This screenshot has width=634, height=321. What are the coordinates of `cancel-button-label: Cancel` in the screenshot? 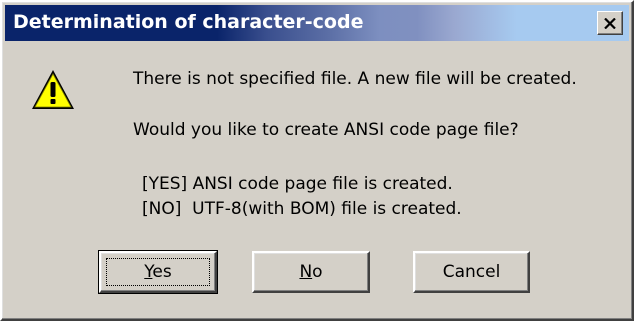 It's located at (471, 272).